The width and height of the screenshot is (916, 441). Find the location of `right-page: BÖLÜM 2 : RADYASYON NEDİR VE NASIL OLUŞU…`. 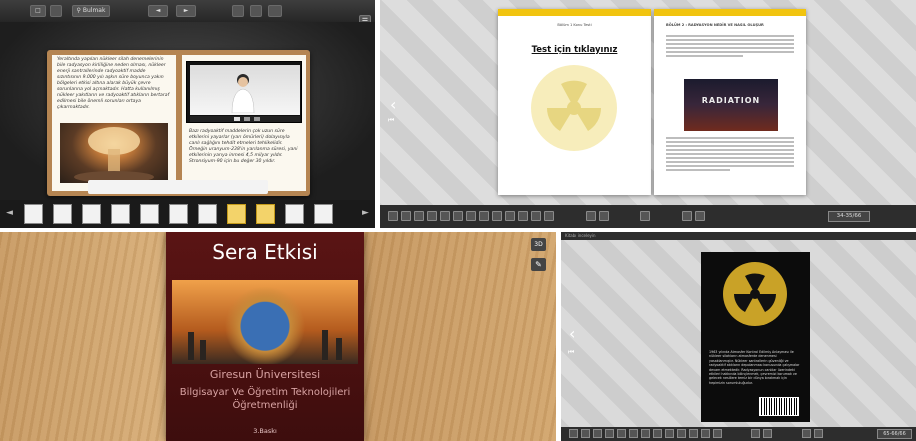

right-page: BÖLÜM 2 : RADYASYON NEDİR VE NASIL OLUŞU… is located at coordinates (730, 102).